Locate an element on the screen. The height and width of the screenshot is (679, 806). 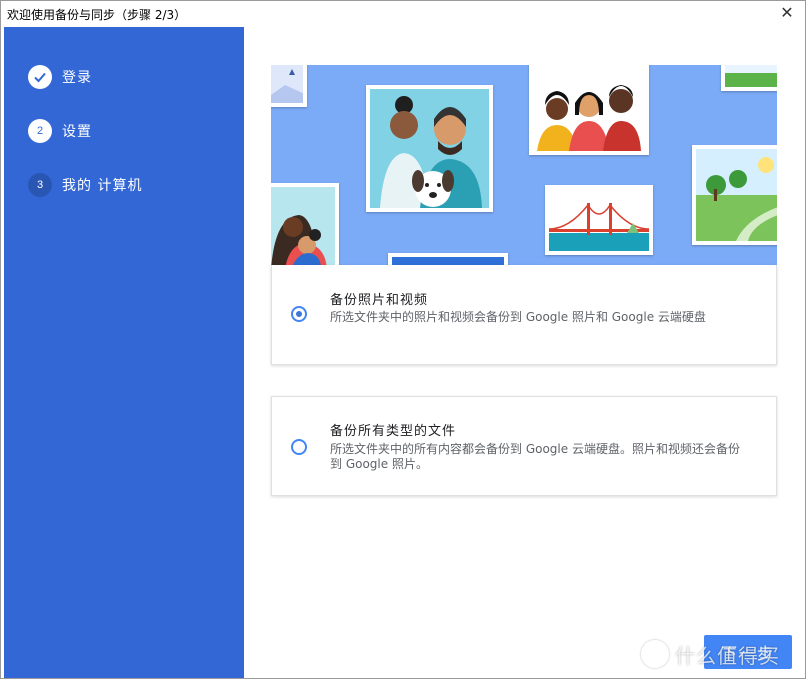
step-number: 3 is located at coordinates (40, 185).